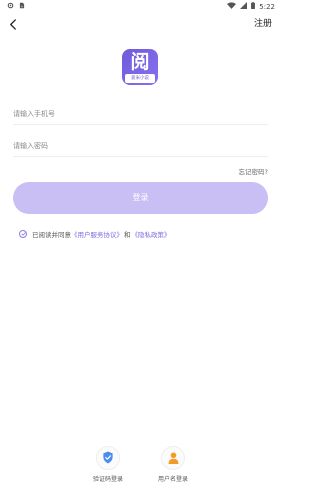  What do you see at coordinates (267, 6) in the screenshot?
I see `status-time: 5:22` at bounding box center [267, 6].